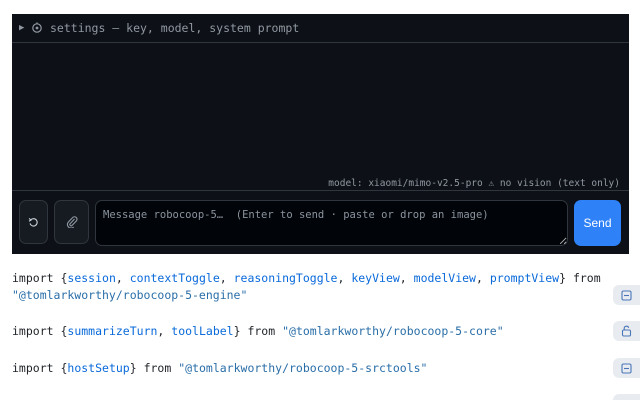 Image resolution: width=640 pixels, height=400 pixels. What do you see at coordinates (38, 28) in the screenshot?
I see `gear-icon` at bounding box center [38, 28].